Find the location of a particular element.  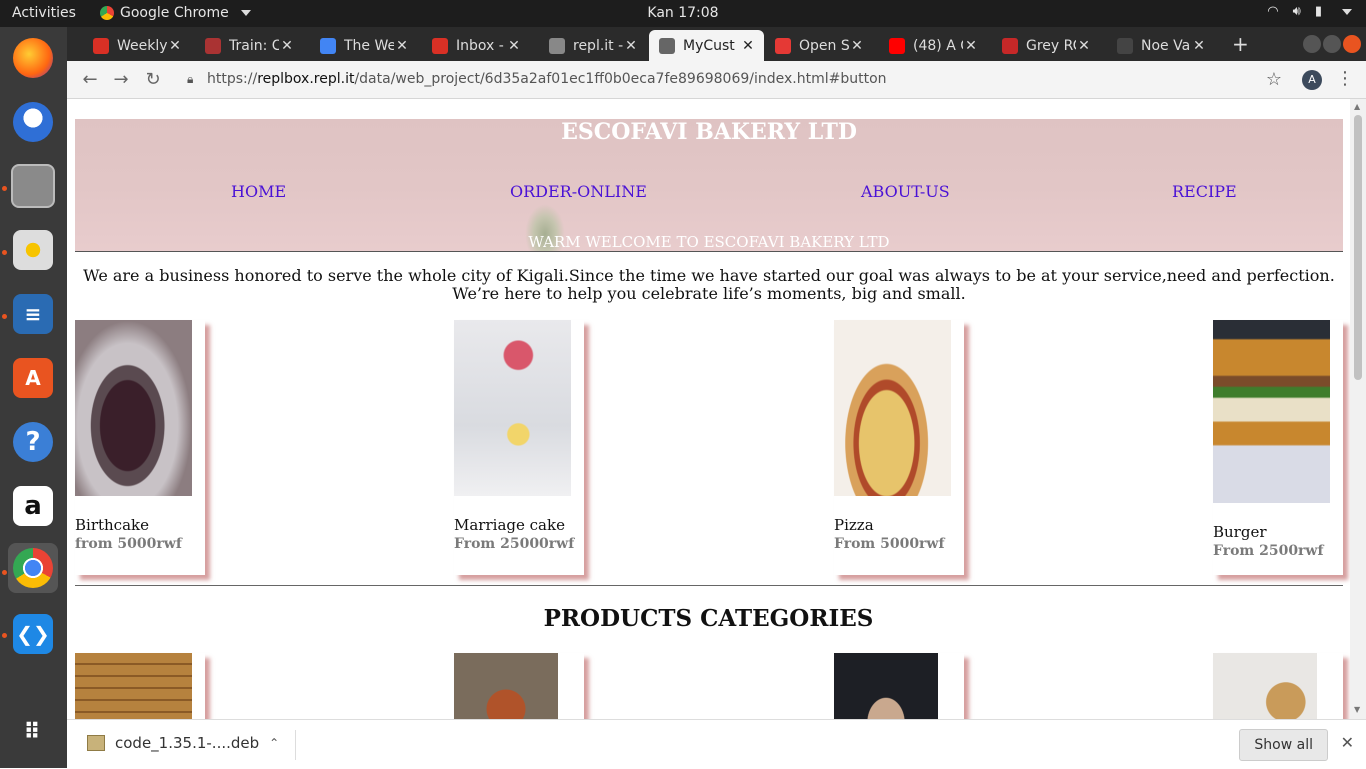

vscode-launcher: ❮❯ is located at coordinates (33, 634).